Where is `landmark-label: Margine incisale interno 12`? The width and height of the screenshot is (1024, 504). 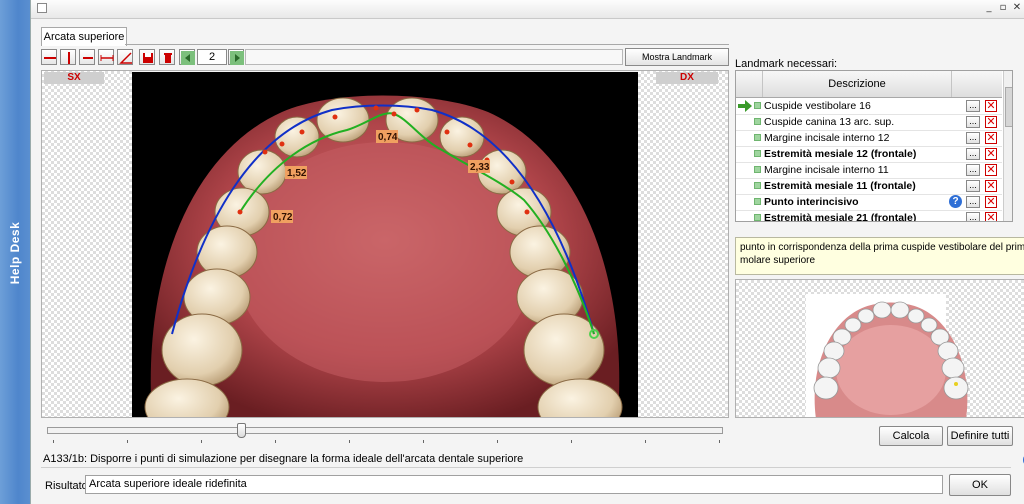
landmark-label: Margine incisale interno 12 is located at coordinates (827, 138).